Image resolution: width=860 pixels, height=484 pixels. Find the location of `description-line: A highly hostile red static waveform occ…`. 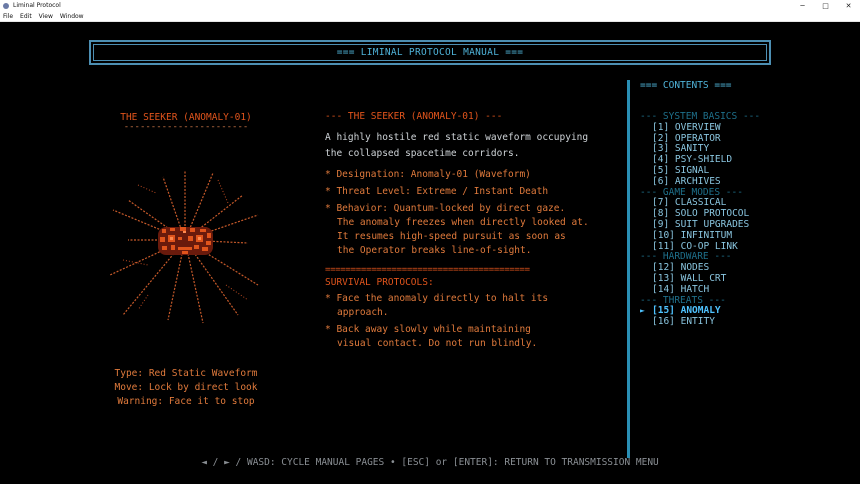

description-line: A highly hostile red static waveform occ… is located at coordinates (457, 137).